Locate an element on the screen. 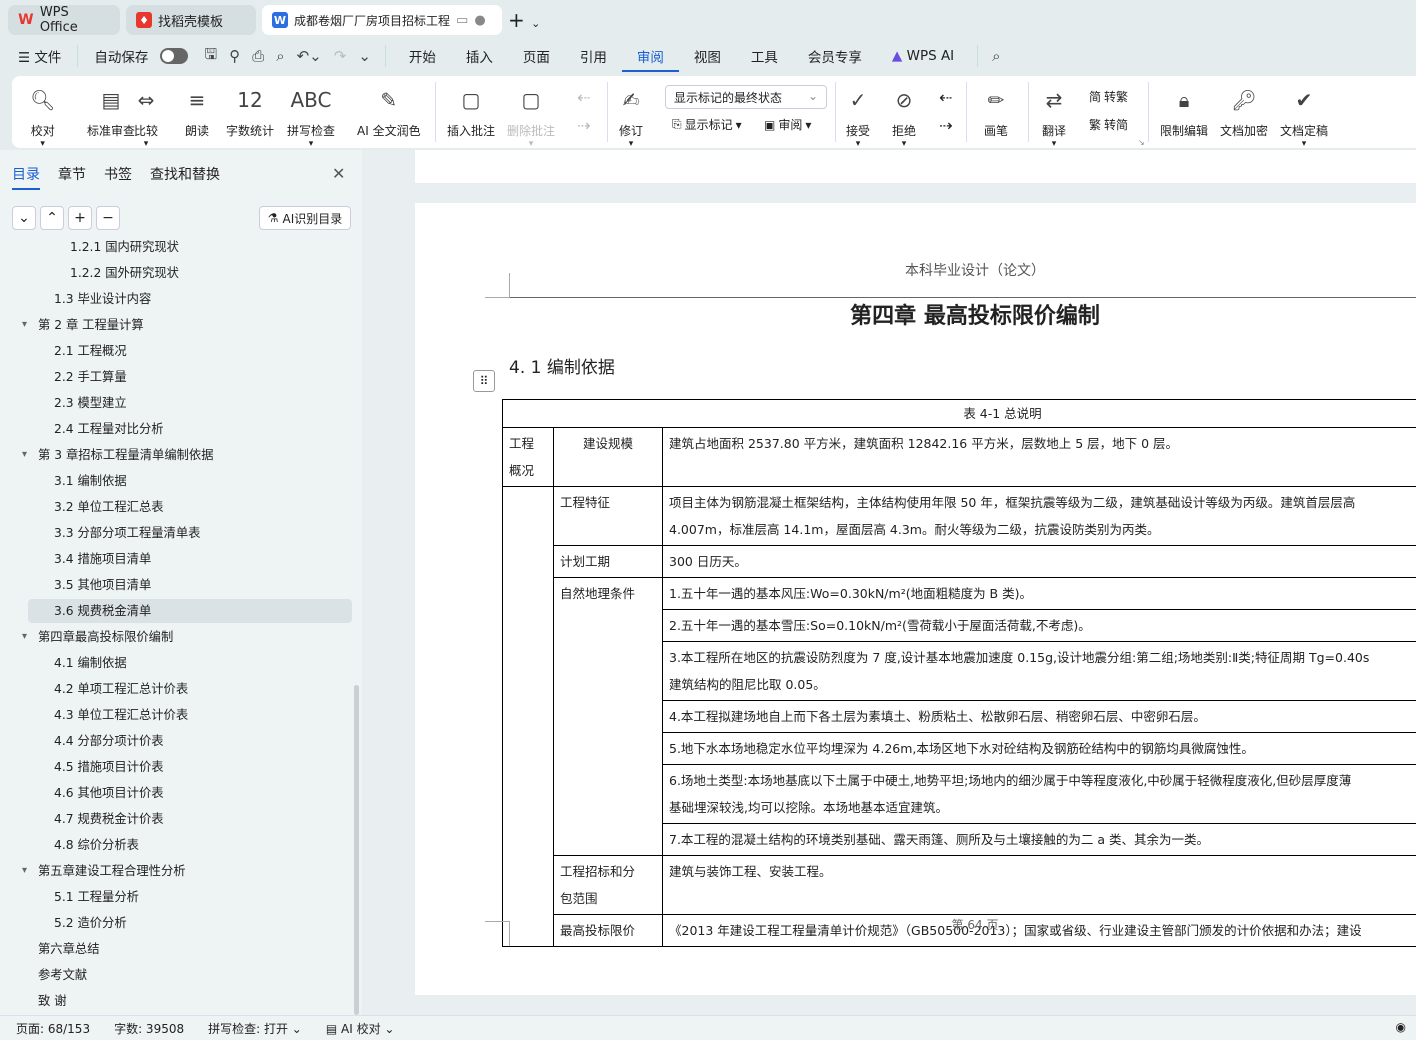 The height and width of the screenshot is (1040, 1416). toc-item: 3.1 编制依据 is located at coordinates (190, 481).